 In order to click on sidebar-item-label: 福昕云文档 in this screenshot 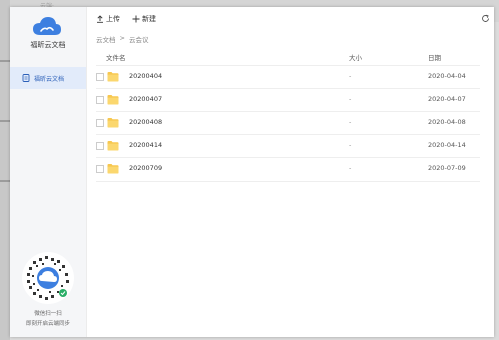, I will do `click(49, 79)`.